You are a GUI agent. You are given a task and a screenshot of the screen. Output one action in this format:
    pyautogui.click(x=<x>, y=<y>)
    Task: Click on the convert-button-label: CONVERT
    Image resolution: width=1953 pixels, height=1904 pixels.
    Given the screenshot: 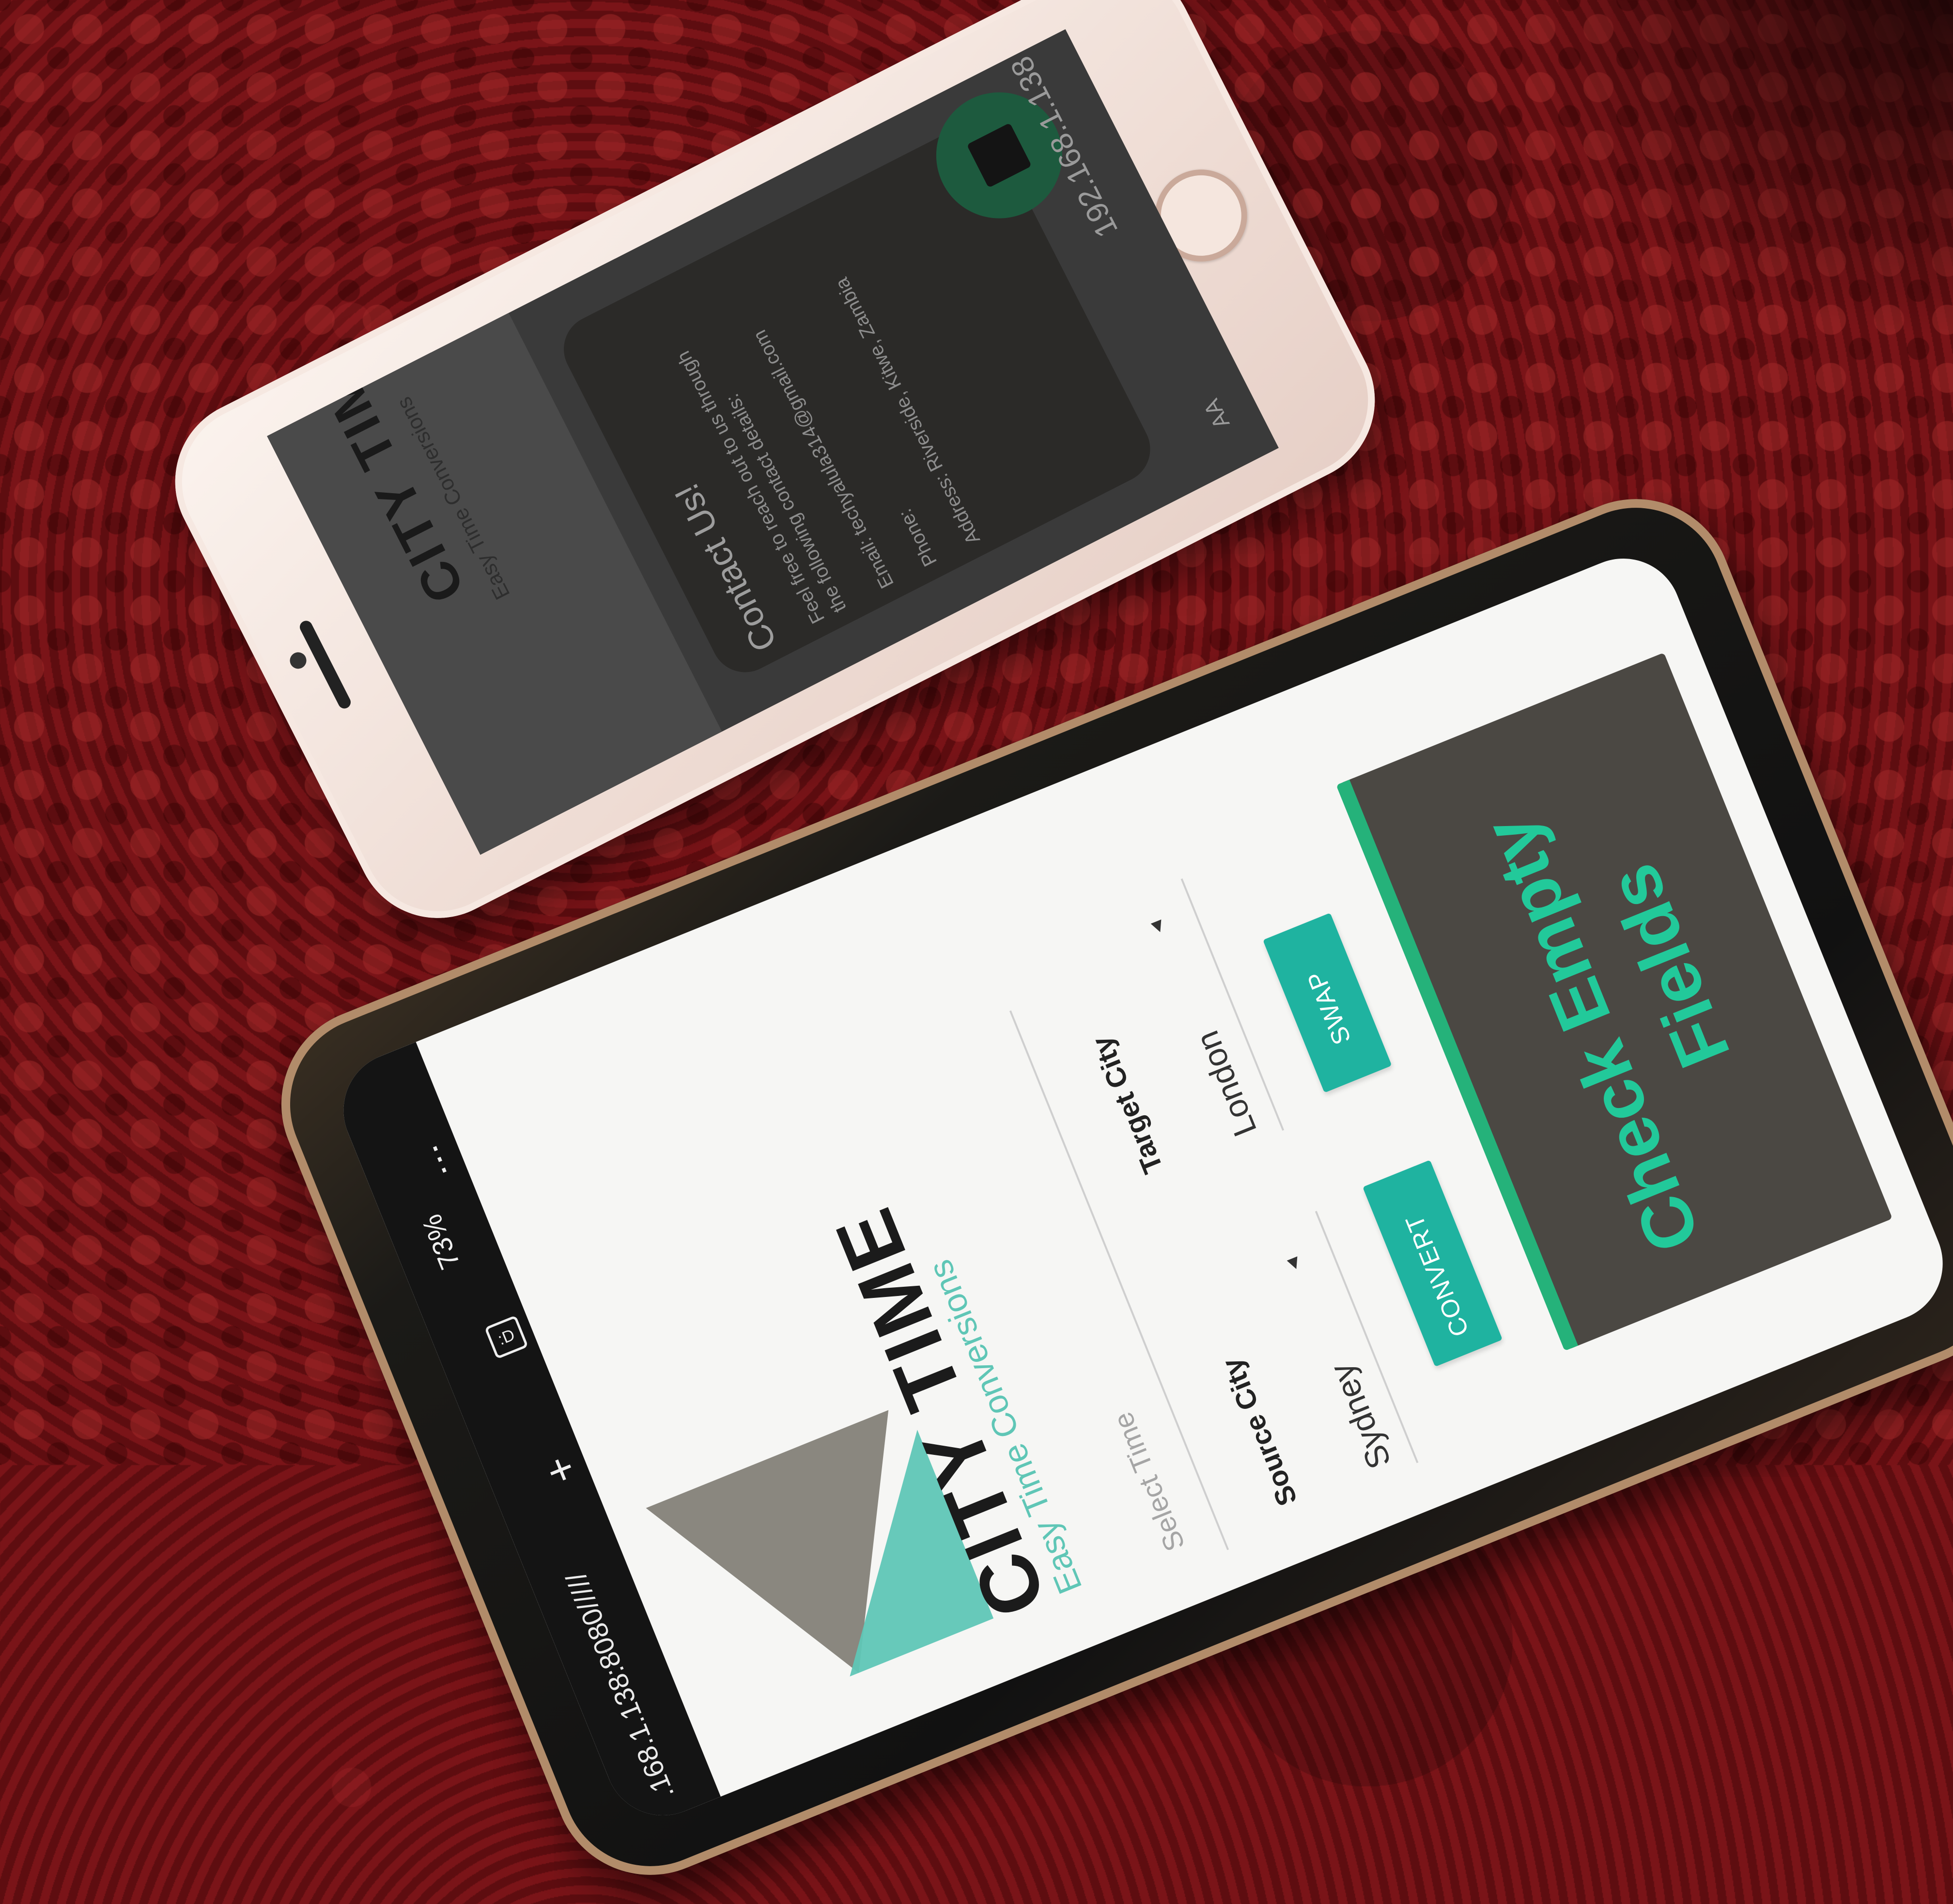 What is the action you would take?
    pyautogui.click(x=1437, y=1275)
    